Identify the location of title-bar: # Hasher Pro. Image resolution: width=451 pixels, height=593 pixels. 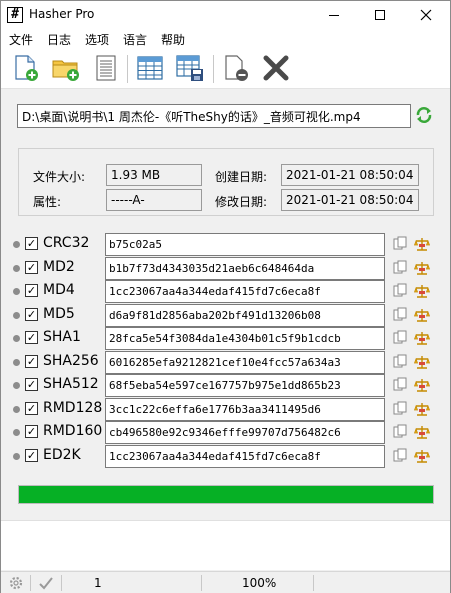
(225, 15).